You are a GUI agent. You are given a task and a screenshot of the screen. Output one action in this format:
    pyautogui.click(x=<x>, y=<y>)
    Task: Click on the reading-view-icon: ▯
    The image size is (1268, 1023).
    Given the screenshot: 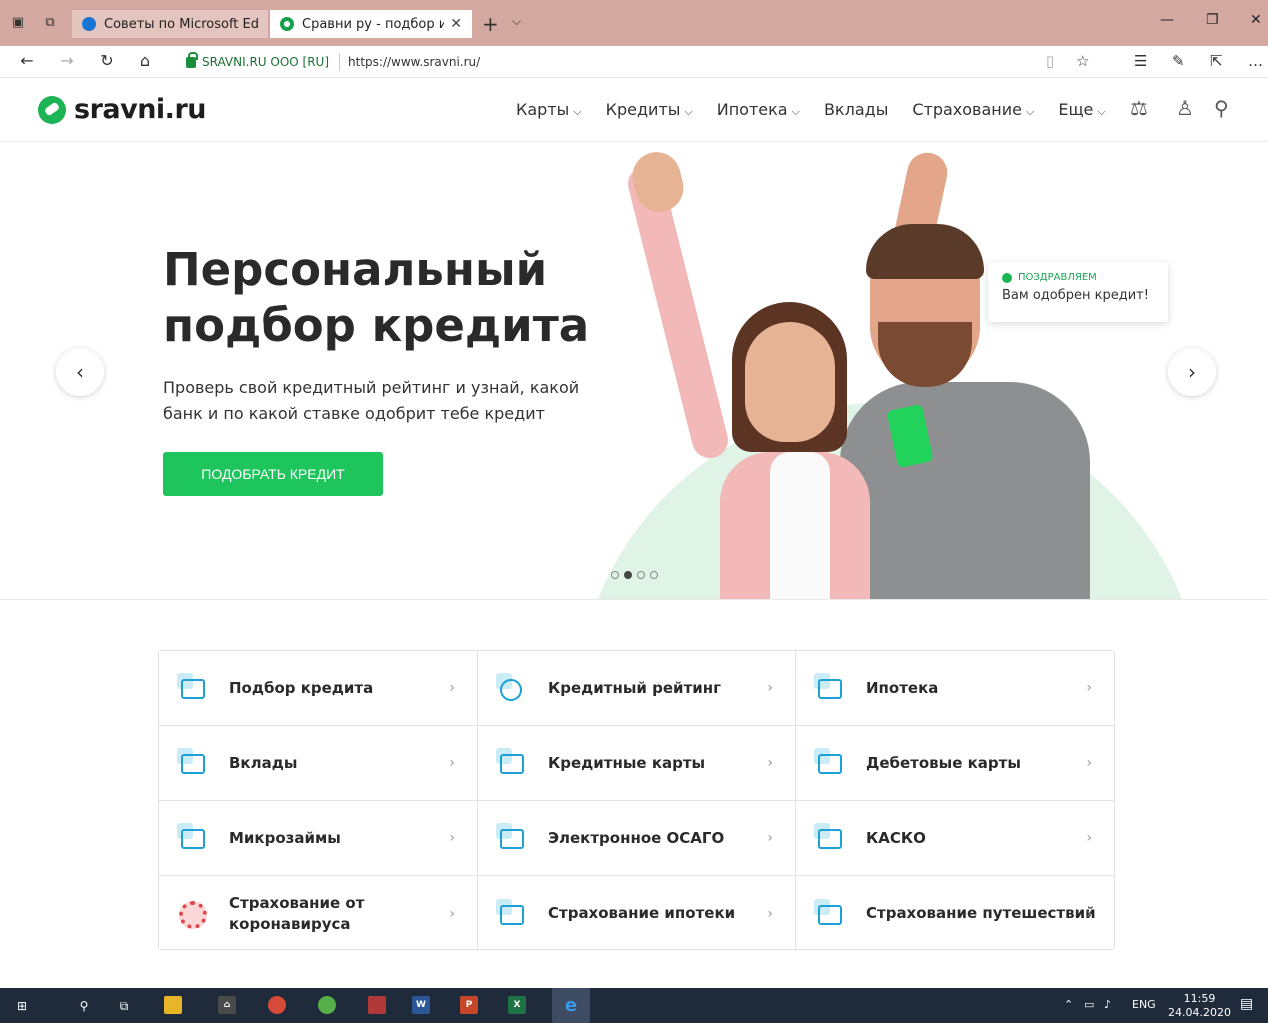 What is the action you would take?
    pyautogui.click(x=1050, y=61)
    